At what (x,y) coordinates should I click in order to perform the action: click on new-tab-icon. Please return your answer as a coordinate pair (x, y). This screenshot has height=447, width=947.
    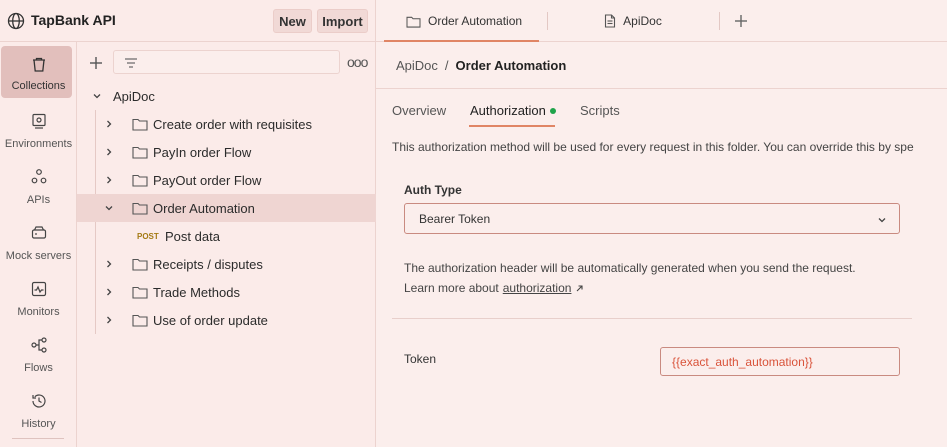
    Looking at the image, I should click on (741, 21).